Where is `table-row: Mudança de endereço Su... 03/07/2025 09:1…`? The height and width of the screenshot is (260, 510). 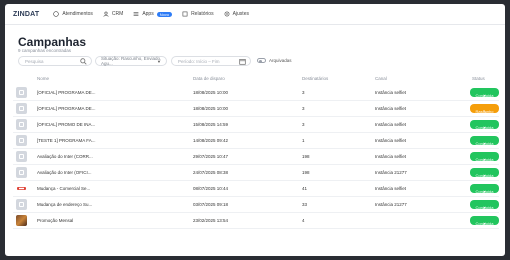 table-row: Mudança de endereço Su... 03/07/2025 09:1… is located at coordinates (256, 205).